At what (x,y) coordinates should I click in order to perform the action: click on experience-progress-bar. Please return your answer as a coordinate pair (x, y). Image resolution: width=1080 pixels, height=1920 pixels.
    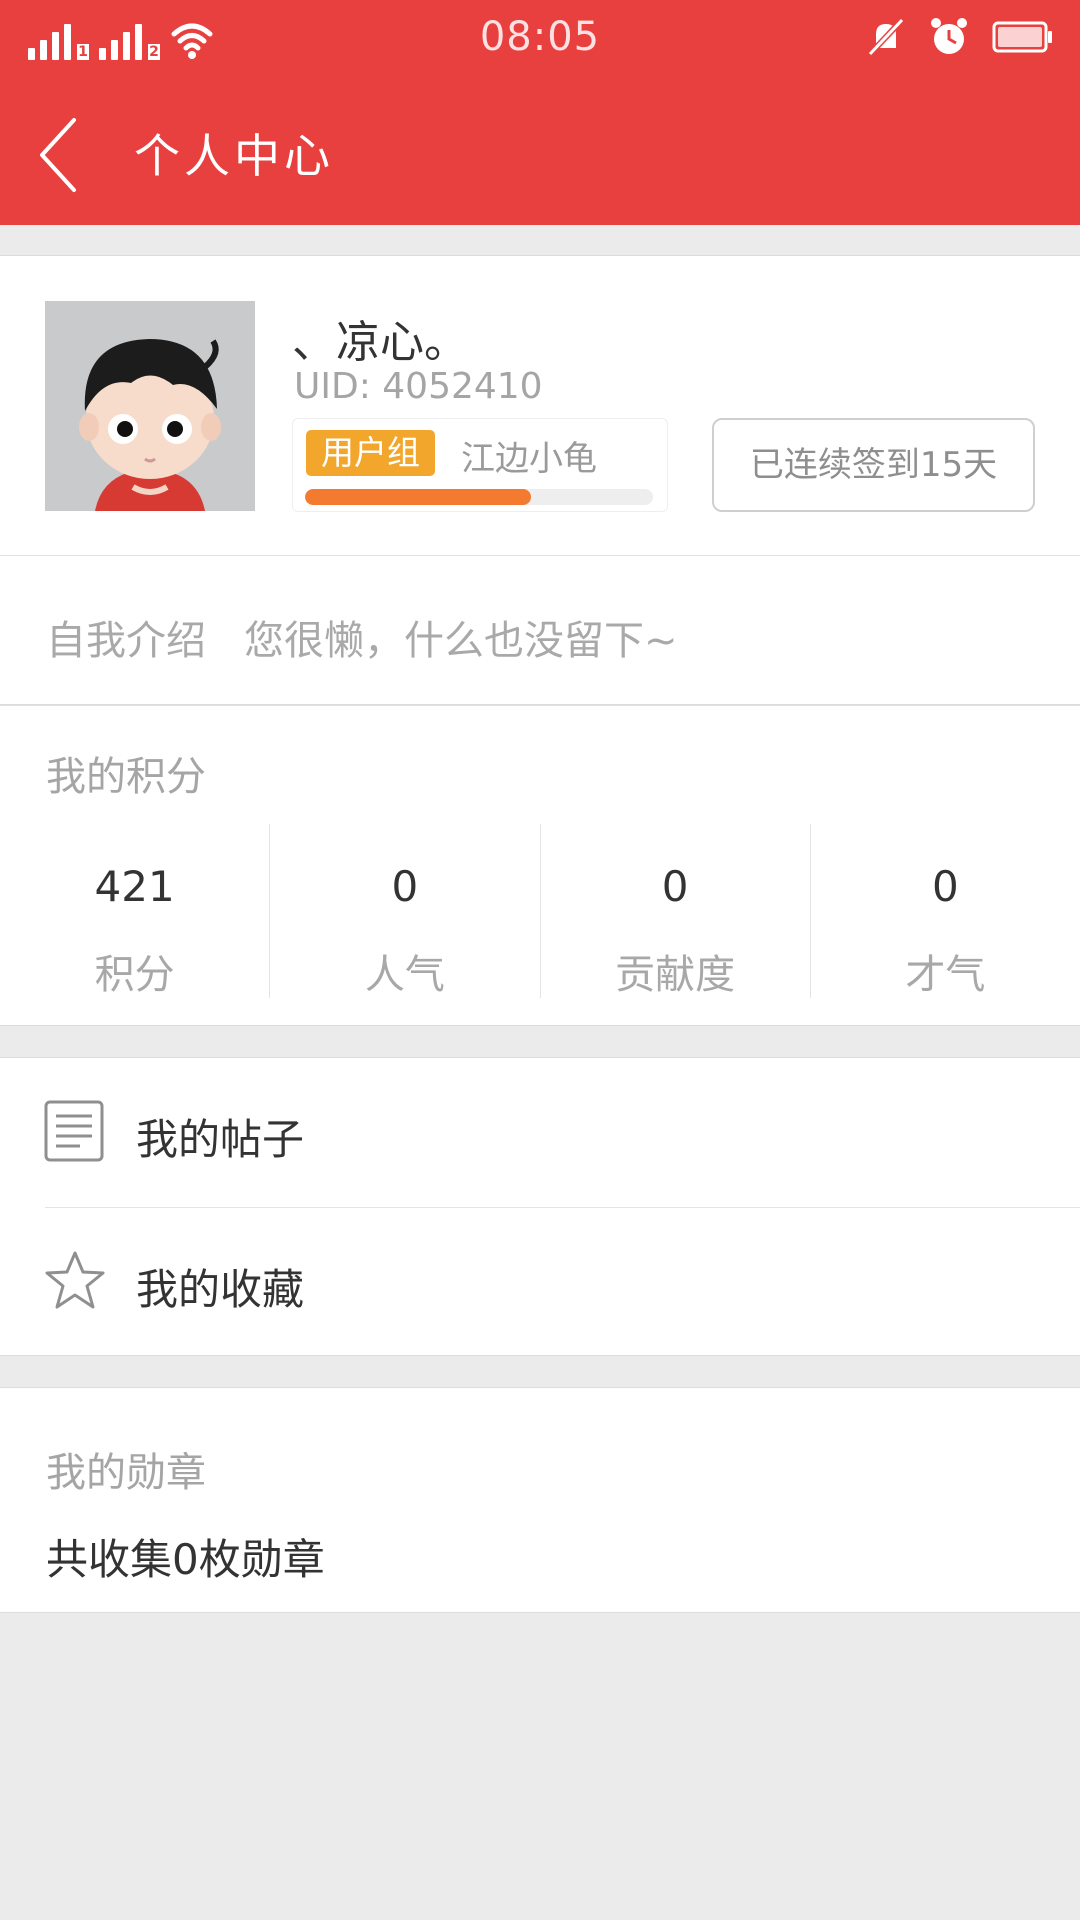
    Looking at the image, I should click on (479, 497).